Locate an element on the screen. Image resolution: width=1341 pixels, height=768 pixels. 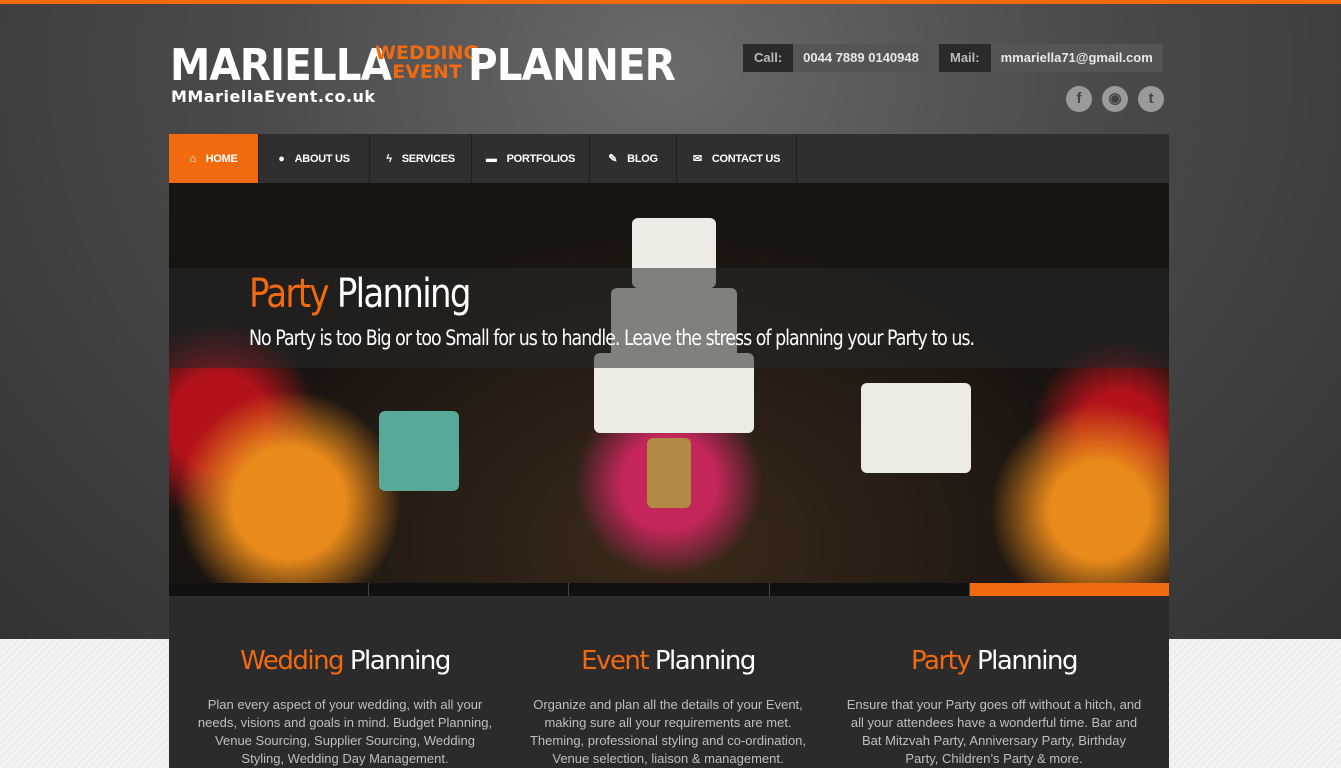
nav-item-contact-us: ✉ CONTACT US is located at coordinates (737, 158).